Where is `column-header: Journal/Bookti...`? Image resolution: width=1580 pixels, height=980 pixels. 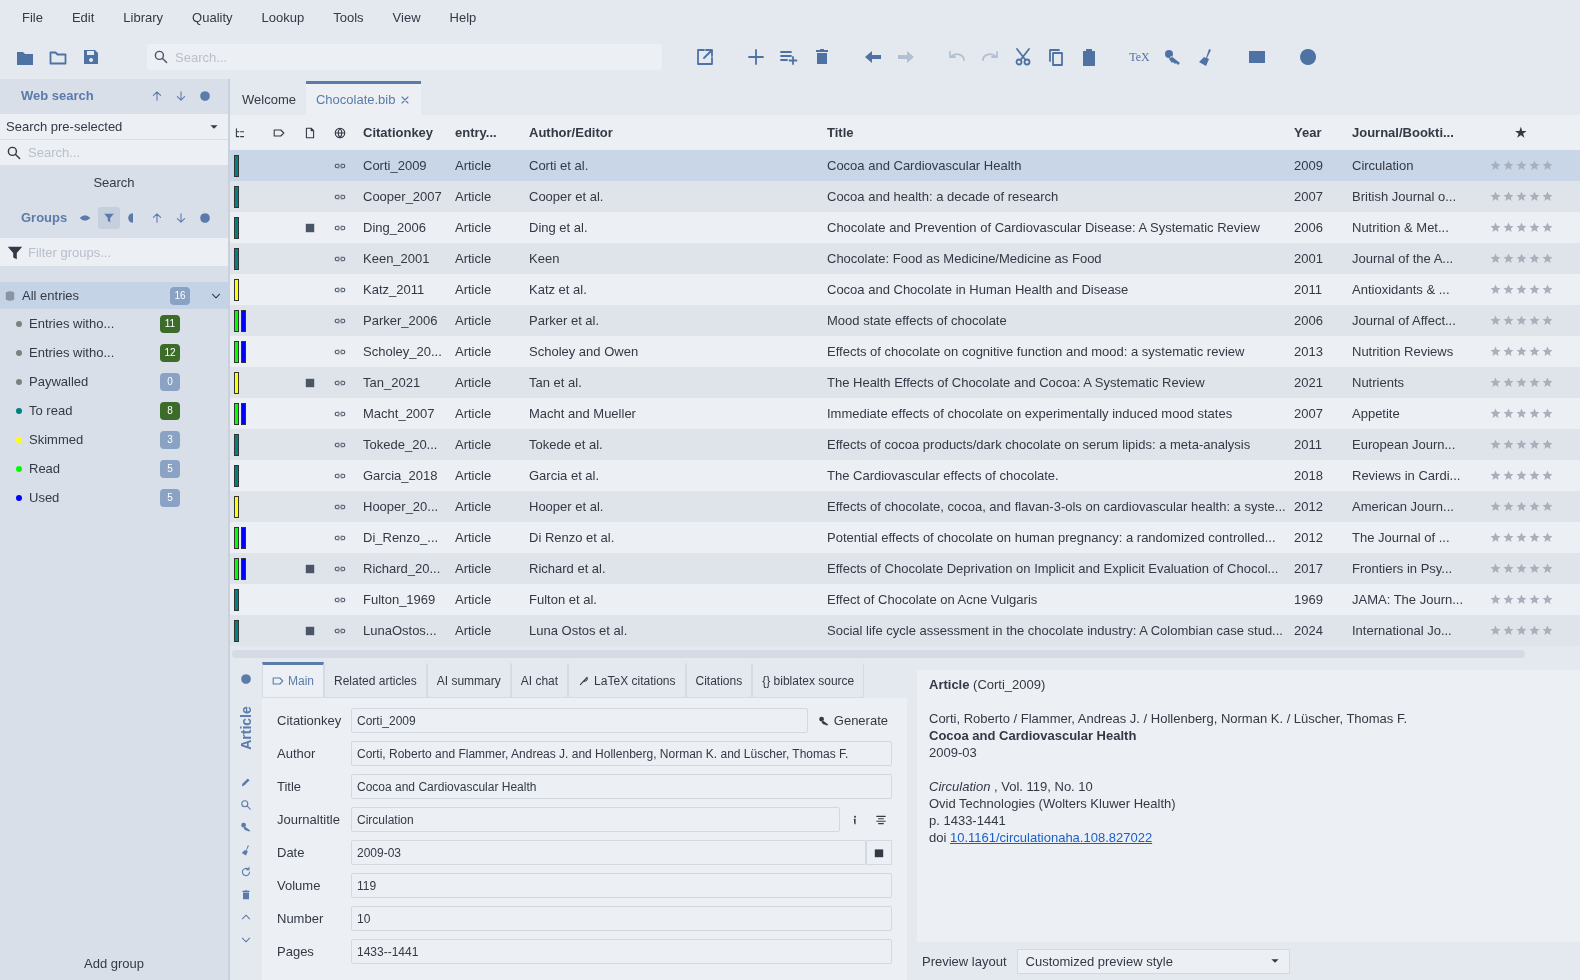
column-header: Journal/Bookti... is located at coordinates (1419, 132).